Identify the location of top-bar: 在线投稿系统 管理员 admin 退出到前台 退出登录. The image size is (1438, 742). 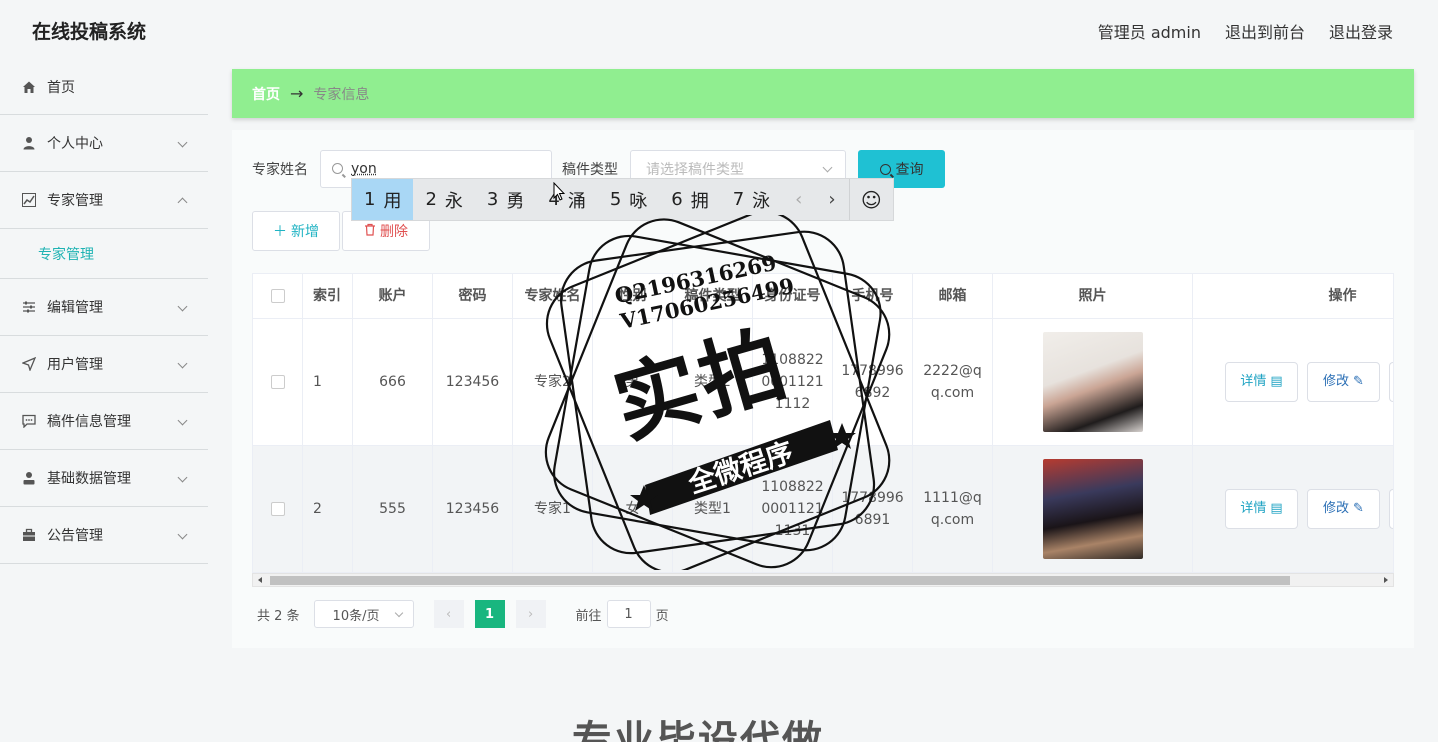
(719, 30).